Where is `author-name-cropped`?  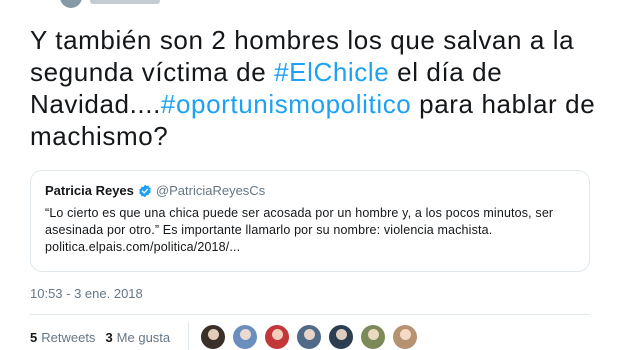 author-name-cropped is located at coordinates (125, 2).